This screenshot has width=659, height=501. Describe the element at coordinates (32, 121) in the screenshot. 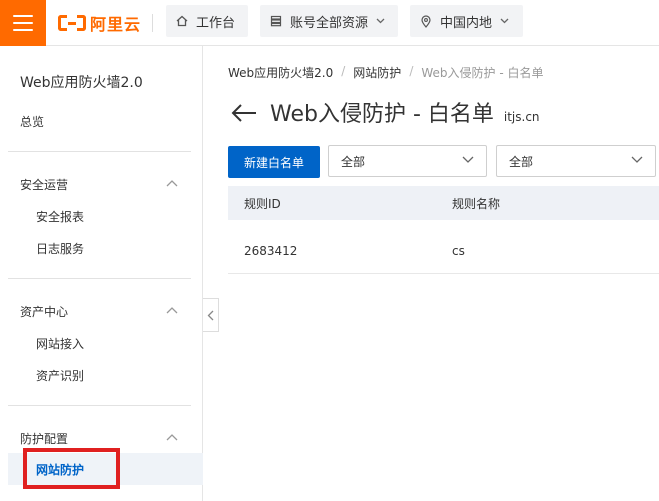

I see `sidebar-item-overview: 总览` at that location.